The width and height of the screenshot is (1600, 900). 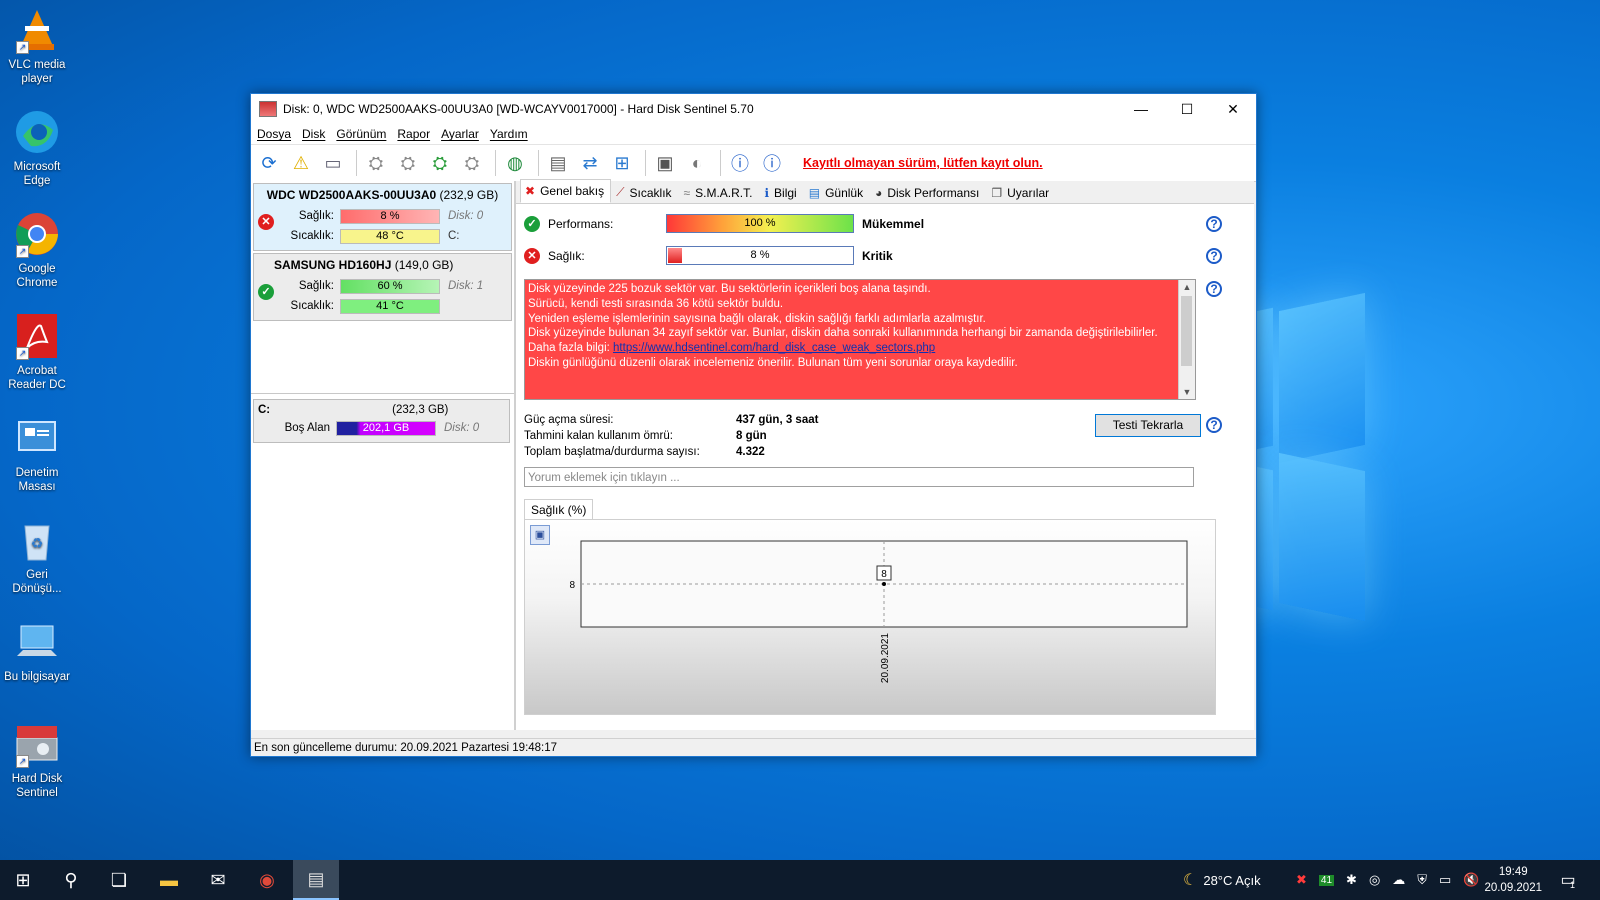 I want to click on weather-widget: ☾ 28°C Açık, so click(x=1222, y=880).